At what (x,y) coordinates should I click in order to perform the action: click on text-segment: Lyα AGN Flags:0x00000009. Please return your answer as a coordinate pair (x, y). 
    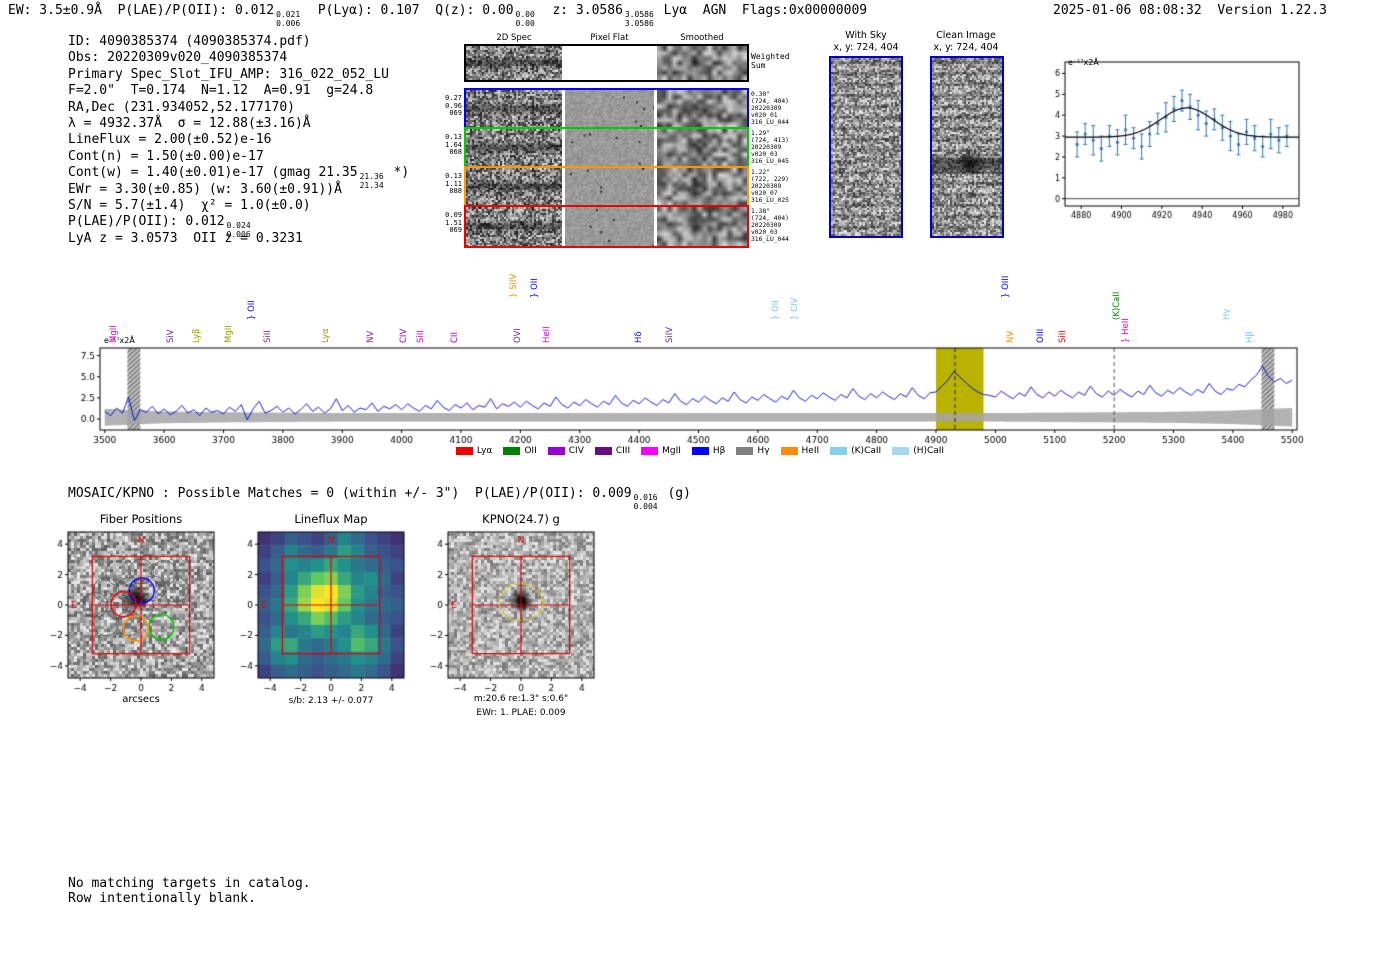
    Looking at the image, I should click on (761, 10).